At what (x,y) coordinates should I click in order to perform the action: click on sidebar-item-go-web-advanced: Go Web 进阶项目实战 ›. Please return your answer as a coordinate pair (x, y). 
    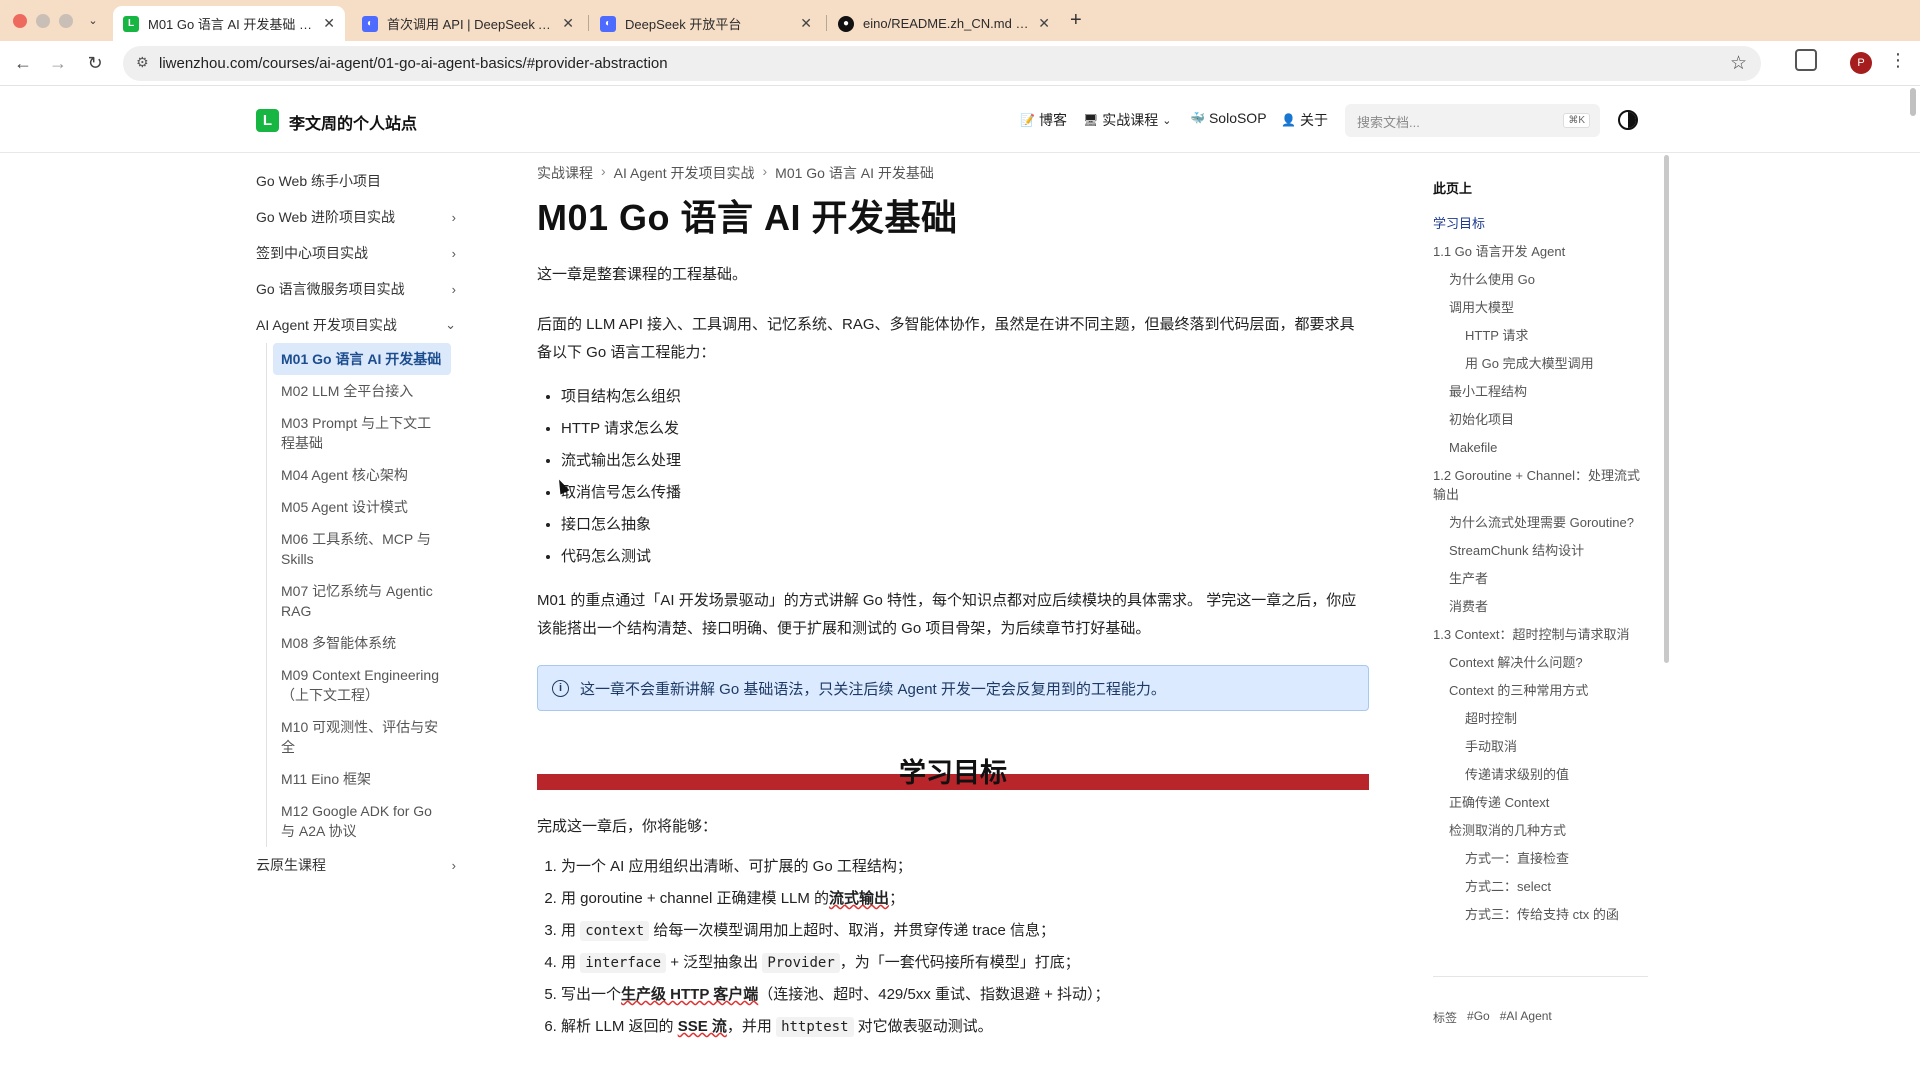
    Looking at the image, I should click on (356, 217).